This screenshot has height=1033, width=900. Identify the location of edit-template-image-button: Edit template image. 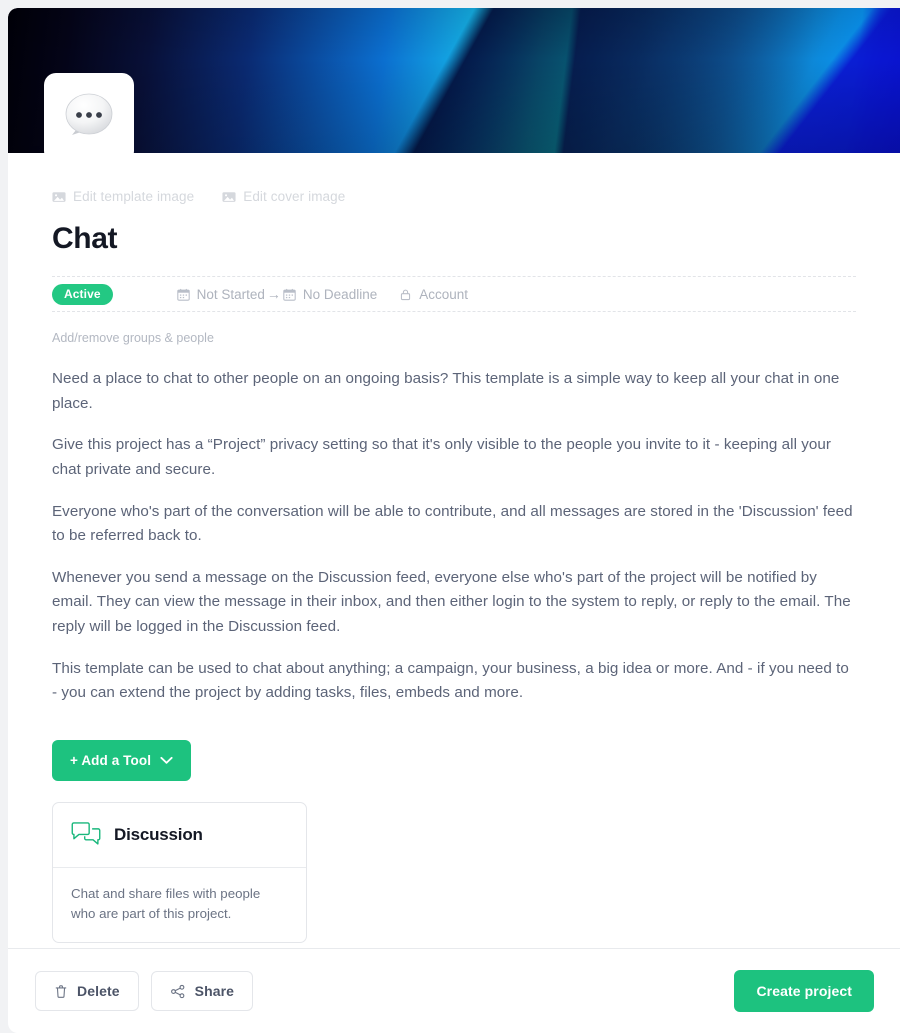
(123, 196).